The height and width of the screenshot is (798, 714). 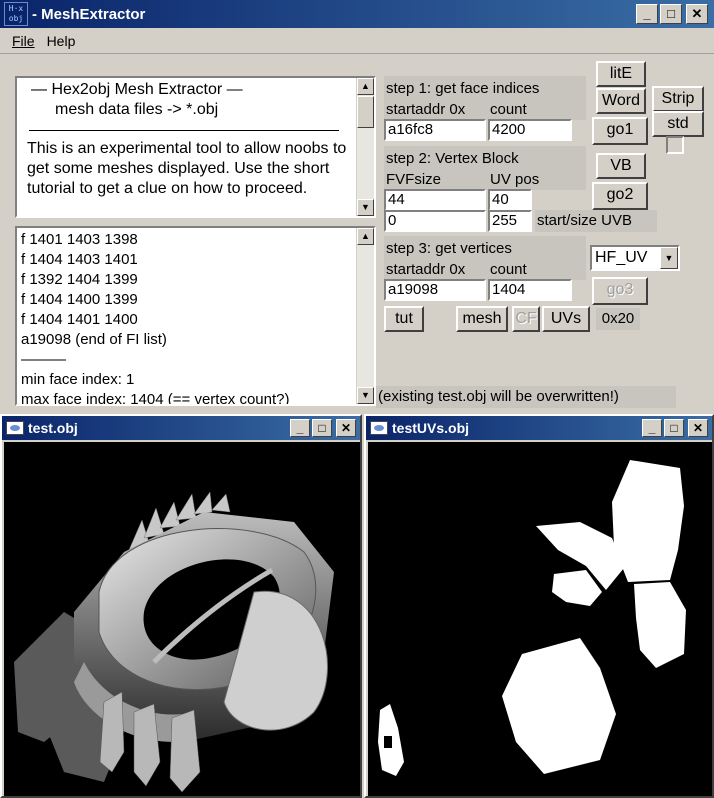 What do you see at coordinates (155, 398) in the screenshot?
I see `log-line: max face index: 1404 (== vertex count?)` at bounding box center [155, 398].